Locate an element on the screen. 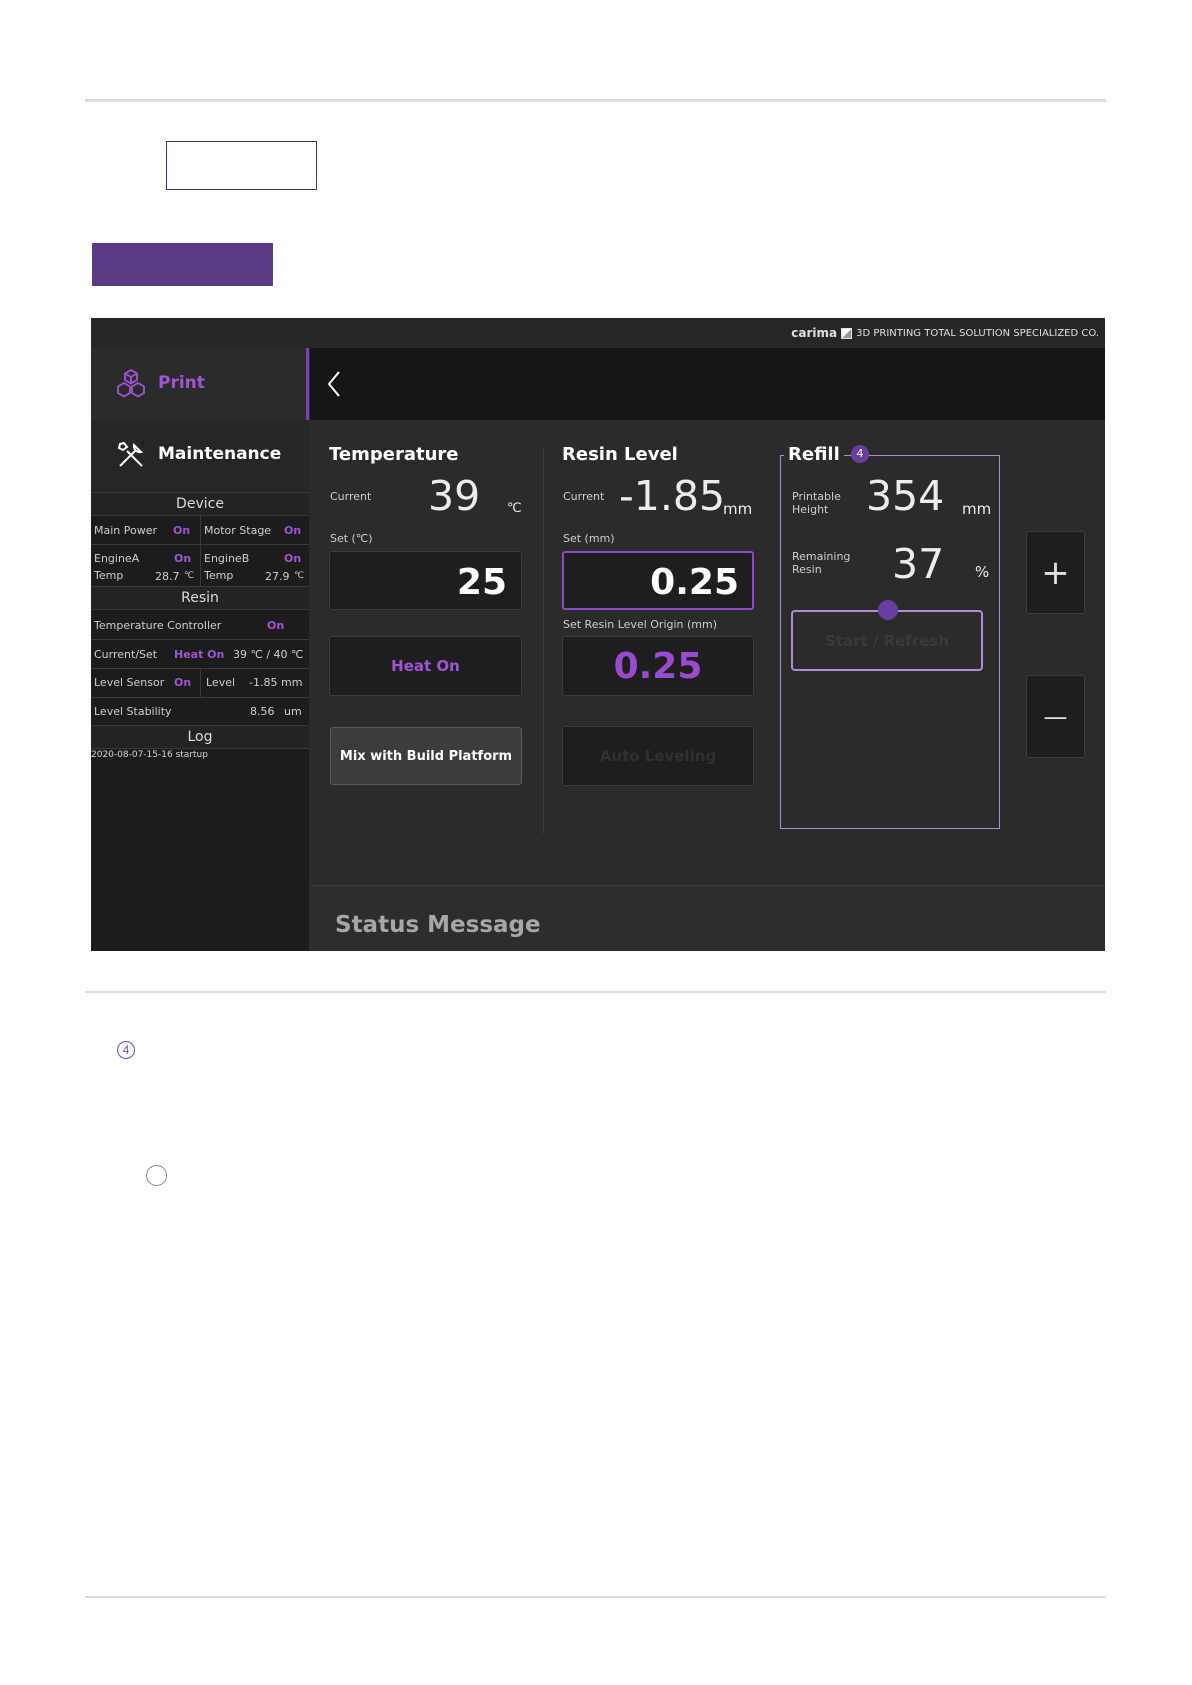 This screenshot has height=1685, width=1192. temperature-title: Temperature is located at coordinates (394, 454).